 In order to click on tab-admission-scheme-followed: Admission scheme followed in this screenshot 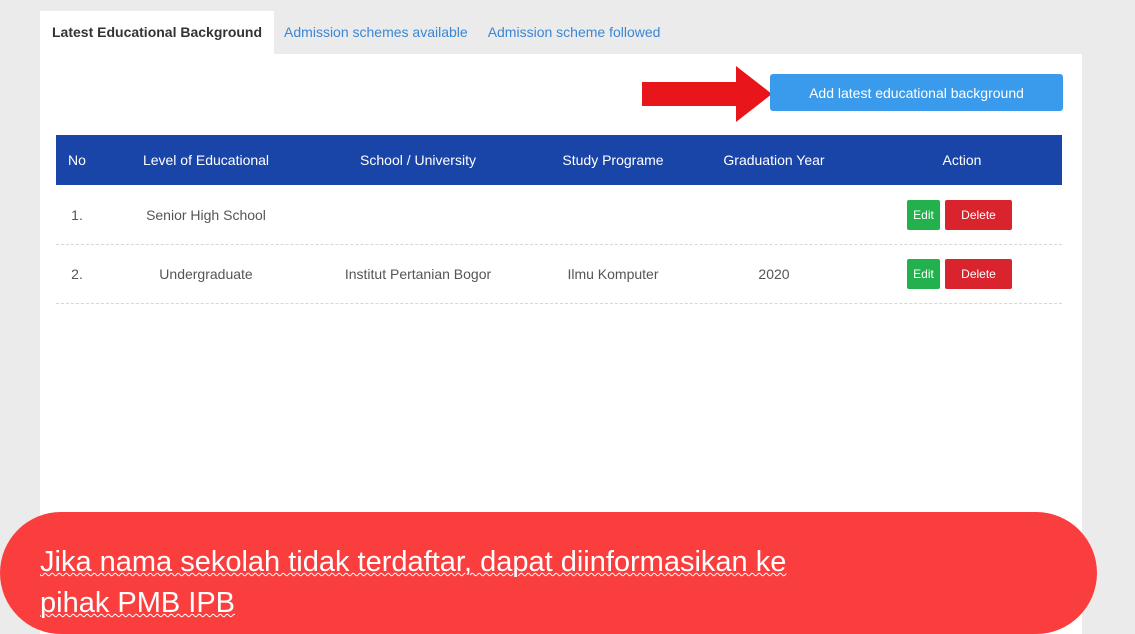, I will do `click(574, 33)`.